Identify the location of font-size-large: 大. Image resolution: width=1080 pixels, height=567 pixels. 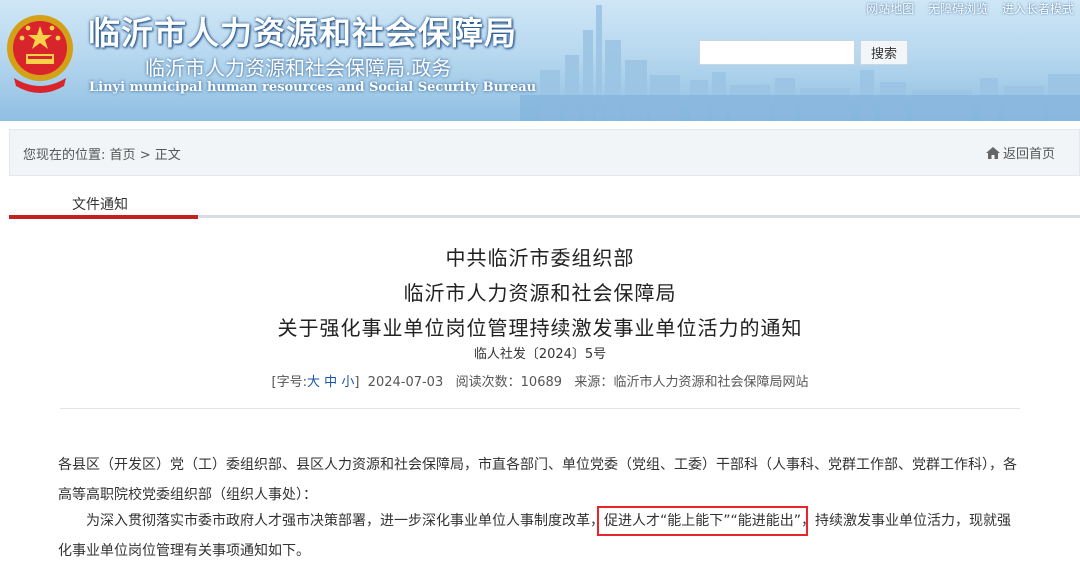
(313, 382).